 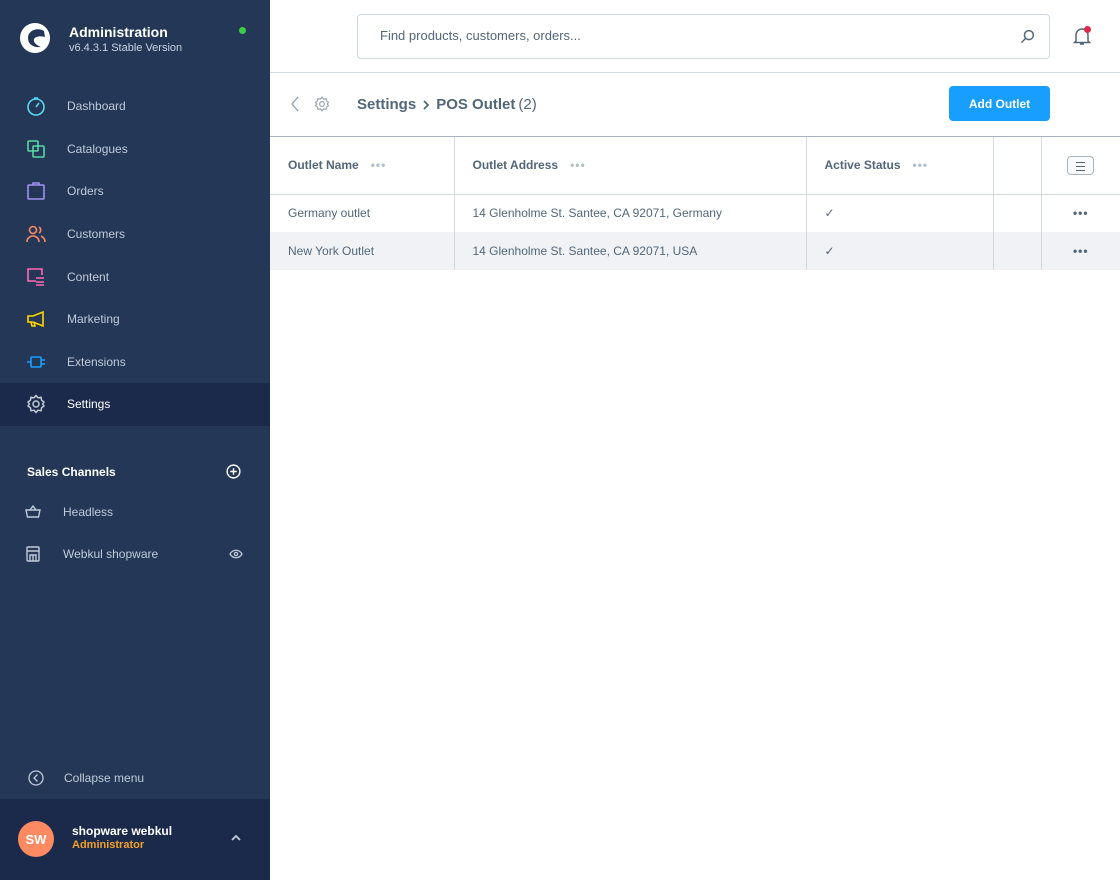 What do you see at coordinates (135, 319) in the screenshot?
I see `sidebar-item-marketing: Marketing` at bounding box center [135, 319].